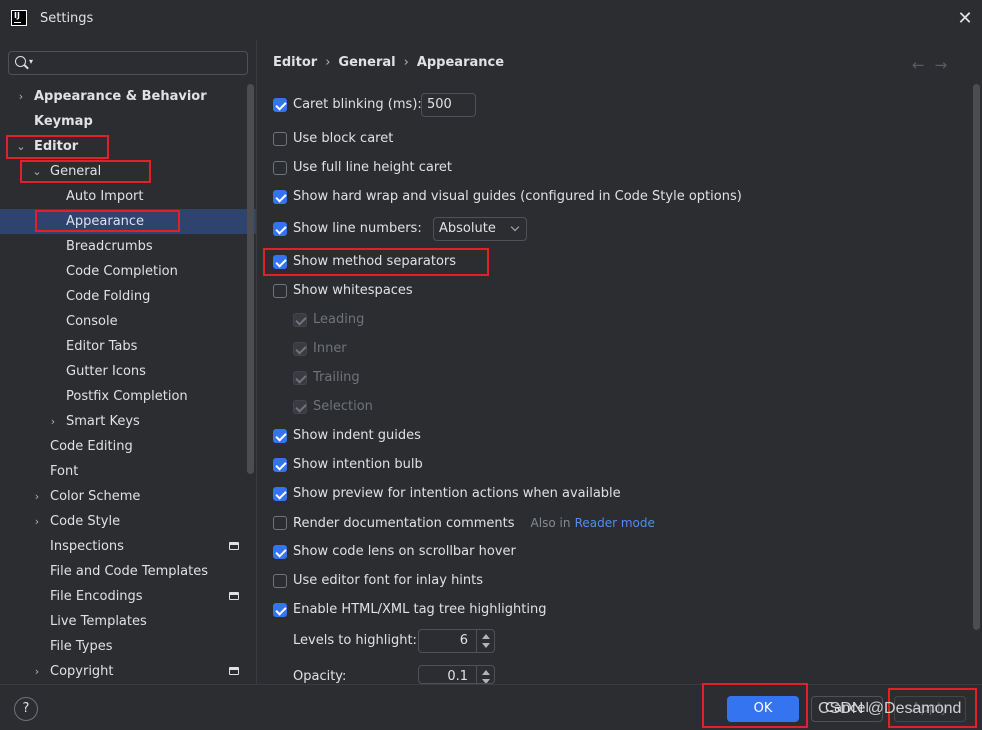  I want to click on search-input: ▾, so click(128, 63).